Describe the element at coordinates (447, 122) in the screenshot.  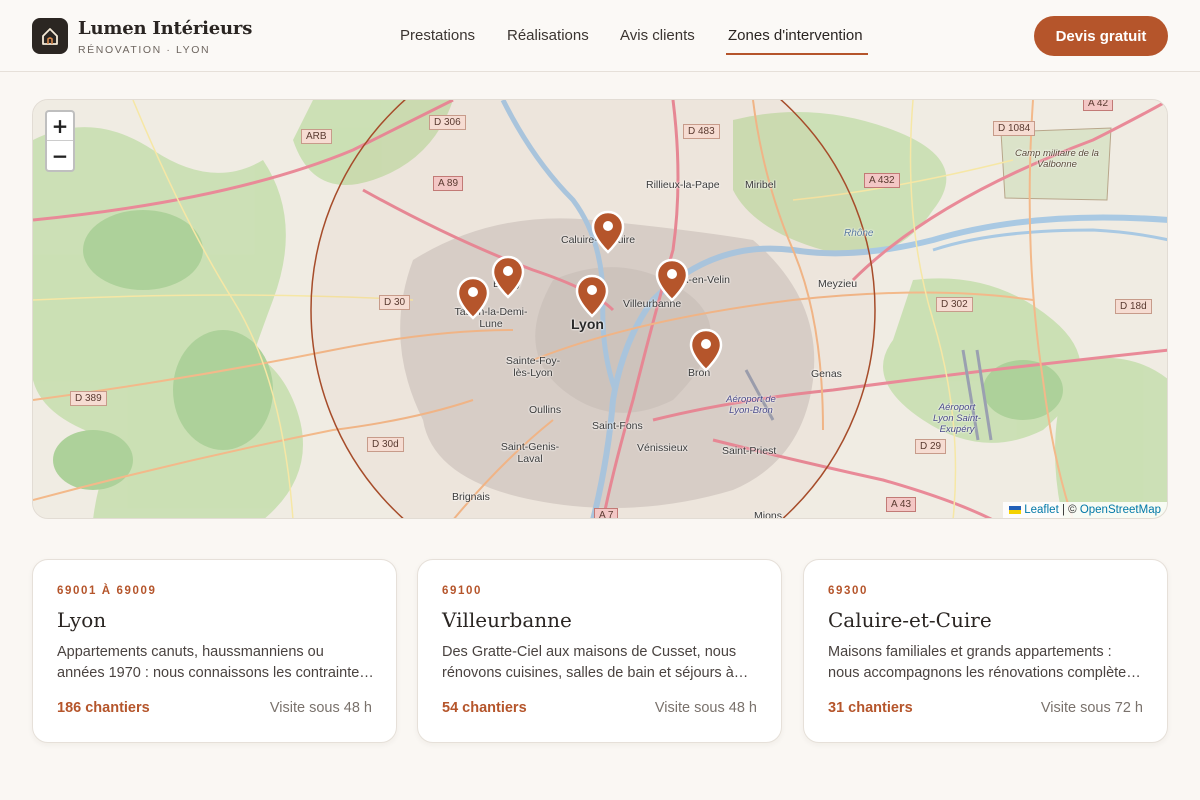
I see `road-shield: D 306` at that location.